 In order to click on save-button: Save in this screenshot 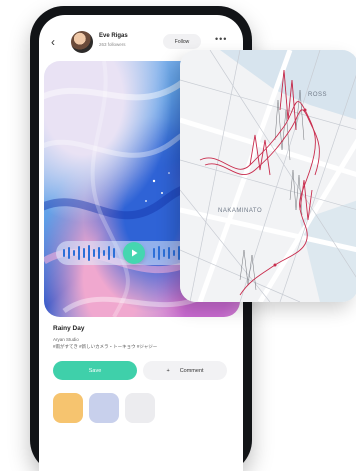, I will do `click(95, 370)`.